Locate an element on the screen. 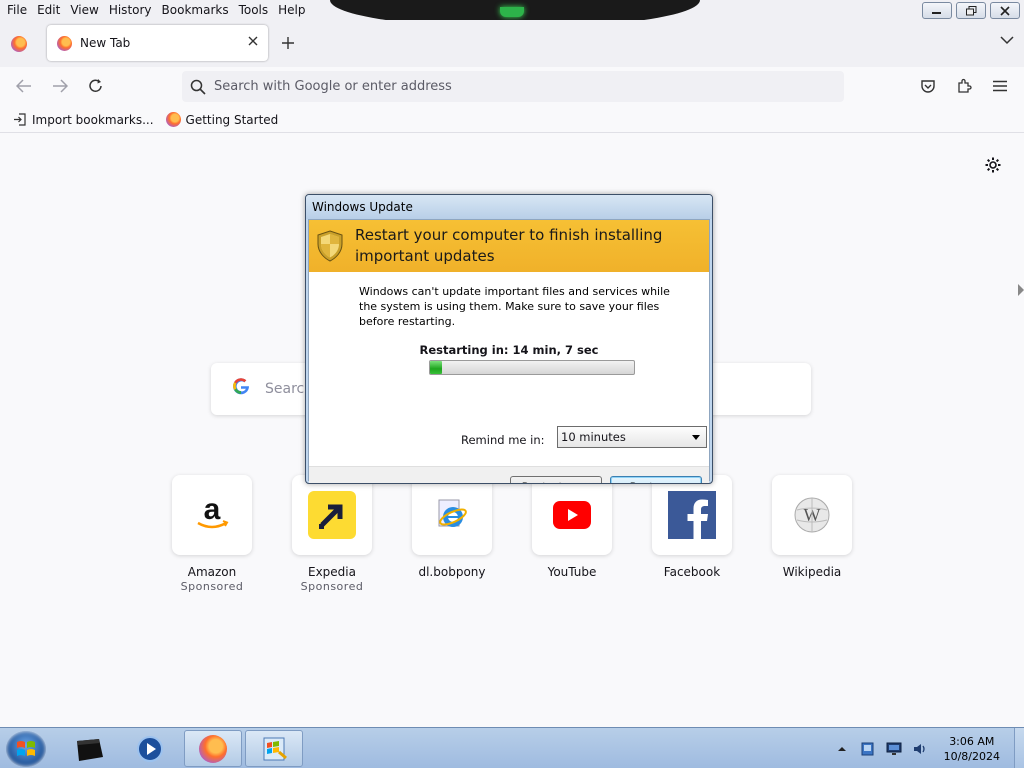  puzzle-icon is located at coordinates (965, 85).